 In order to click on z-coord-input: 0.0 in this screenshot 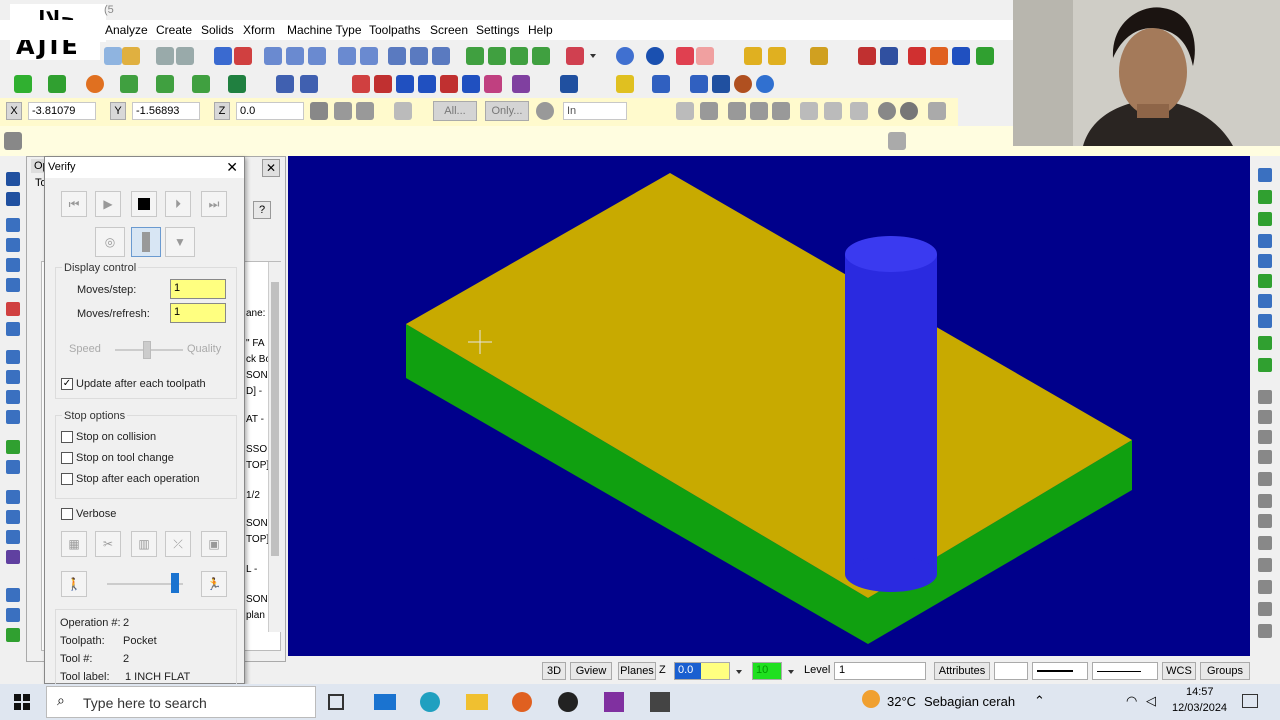, I will do `click(270, 111)`.